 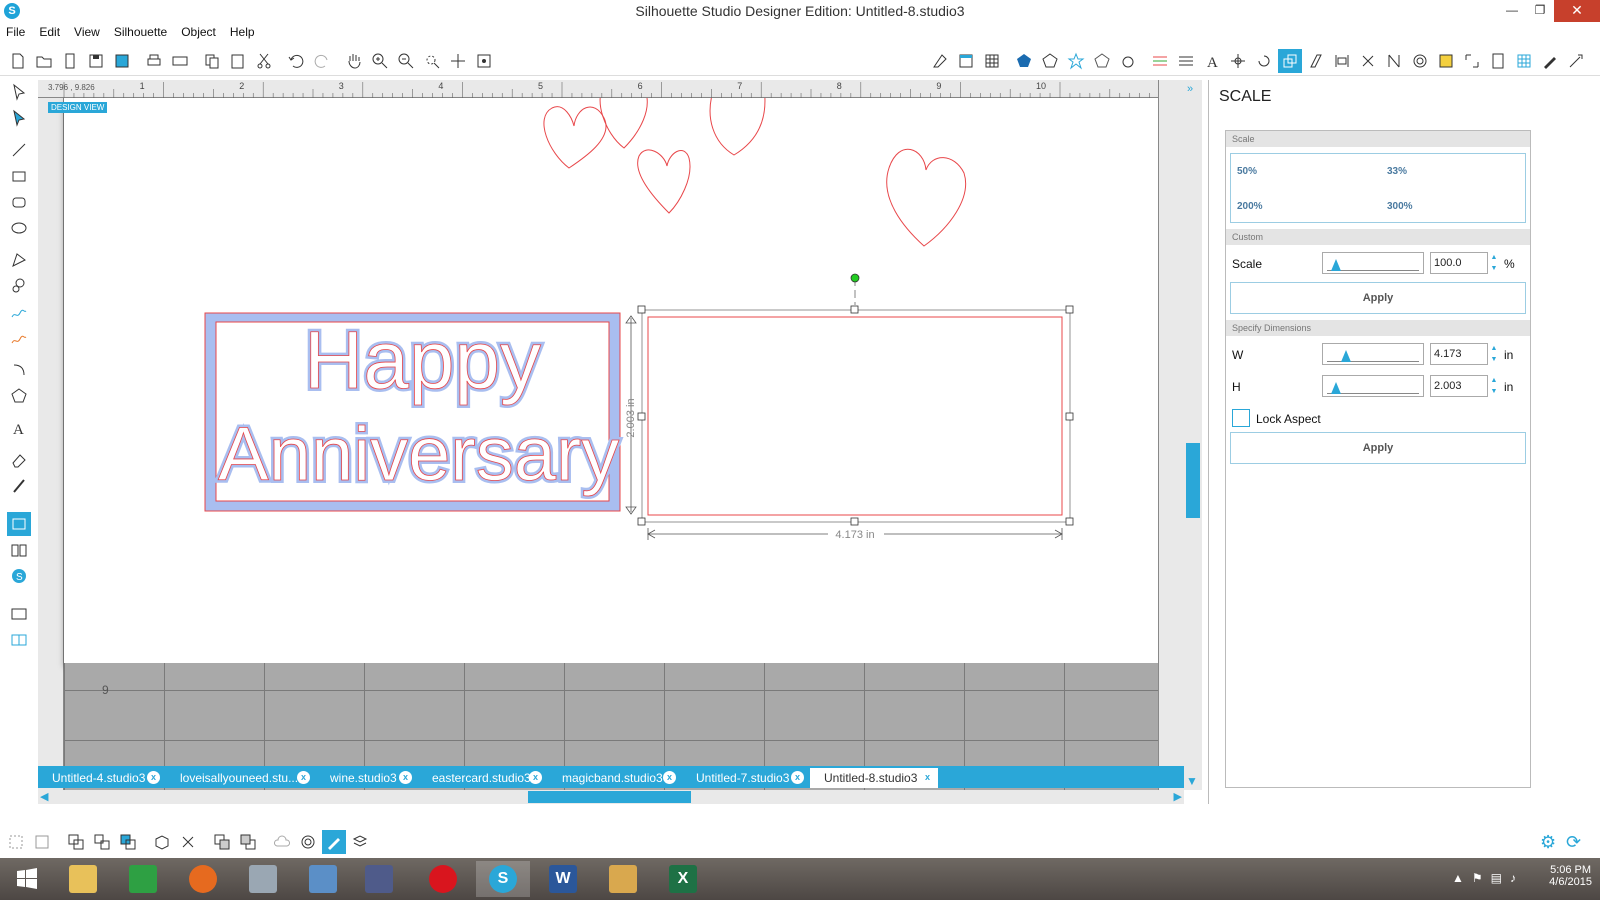 I want to click on 3d-box-icon, so click(x=162, y=842).